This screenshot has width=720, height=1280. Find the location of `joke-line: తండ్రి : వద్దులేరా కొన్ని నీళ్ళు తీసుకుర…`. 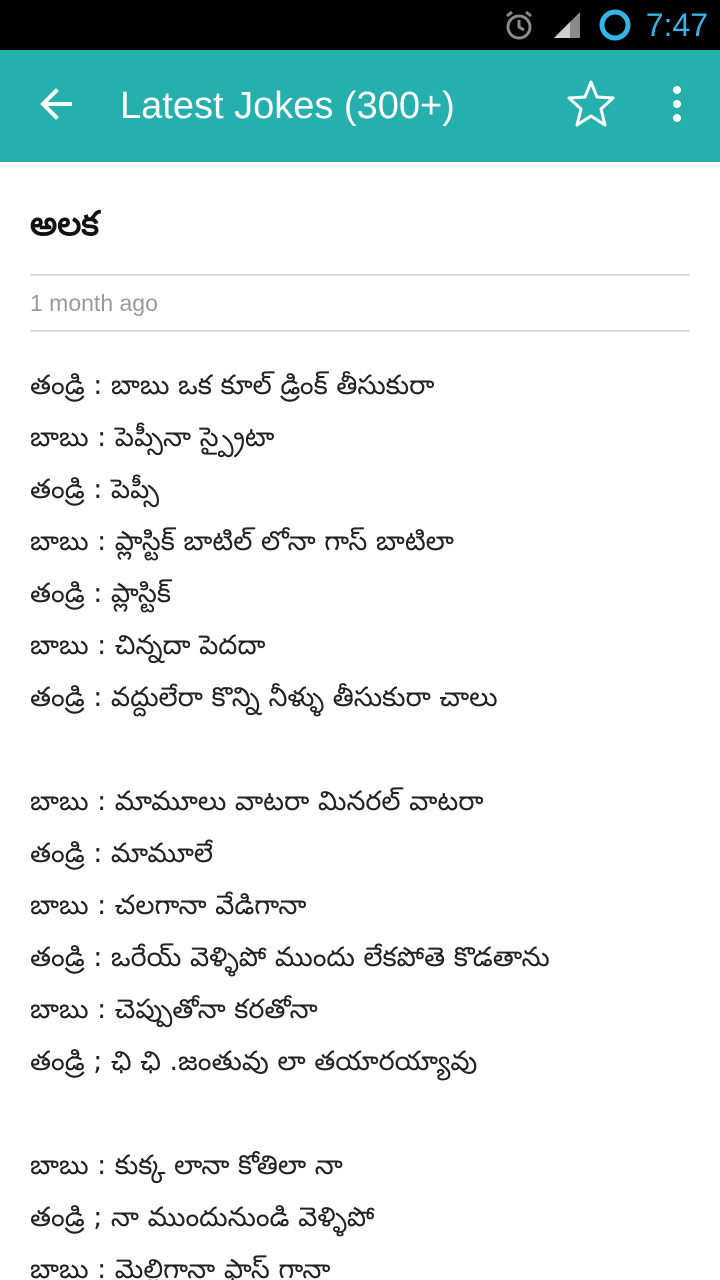

joke-line: తండ్రి : వద్దులేరా కొన్ని నీళ్ళు తీసుకుర… is located at coordinates (264, 697).